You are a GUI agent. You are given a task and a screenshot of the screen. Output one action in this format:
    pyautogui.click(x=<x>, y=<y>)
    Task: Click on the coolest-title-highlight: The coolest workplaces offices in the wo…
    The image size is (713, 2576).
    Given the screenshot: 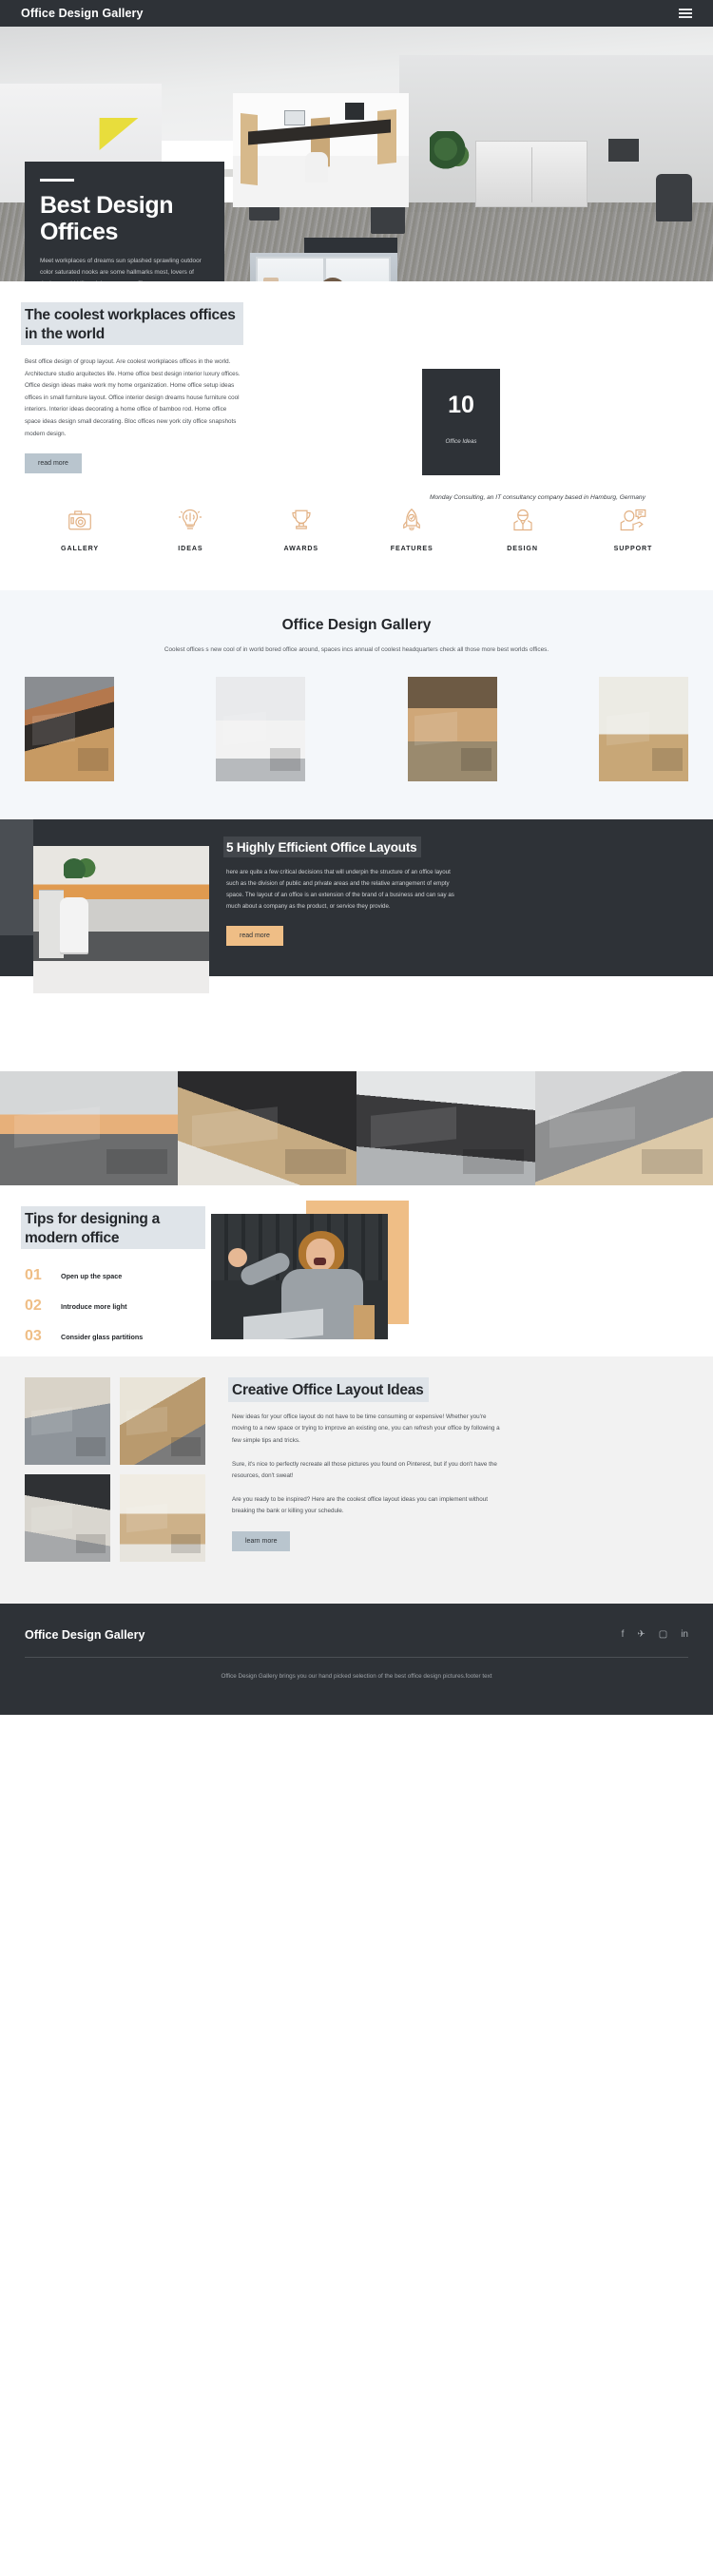 What is the action you would take?
    pyautogui.click(x=132, y=324)
    